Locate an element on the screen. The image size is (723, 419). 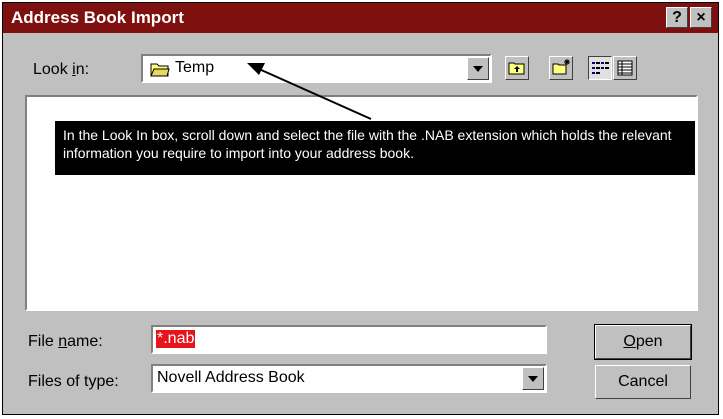
file-name-input: *.nab is located at coordinates (349, 339).